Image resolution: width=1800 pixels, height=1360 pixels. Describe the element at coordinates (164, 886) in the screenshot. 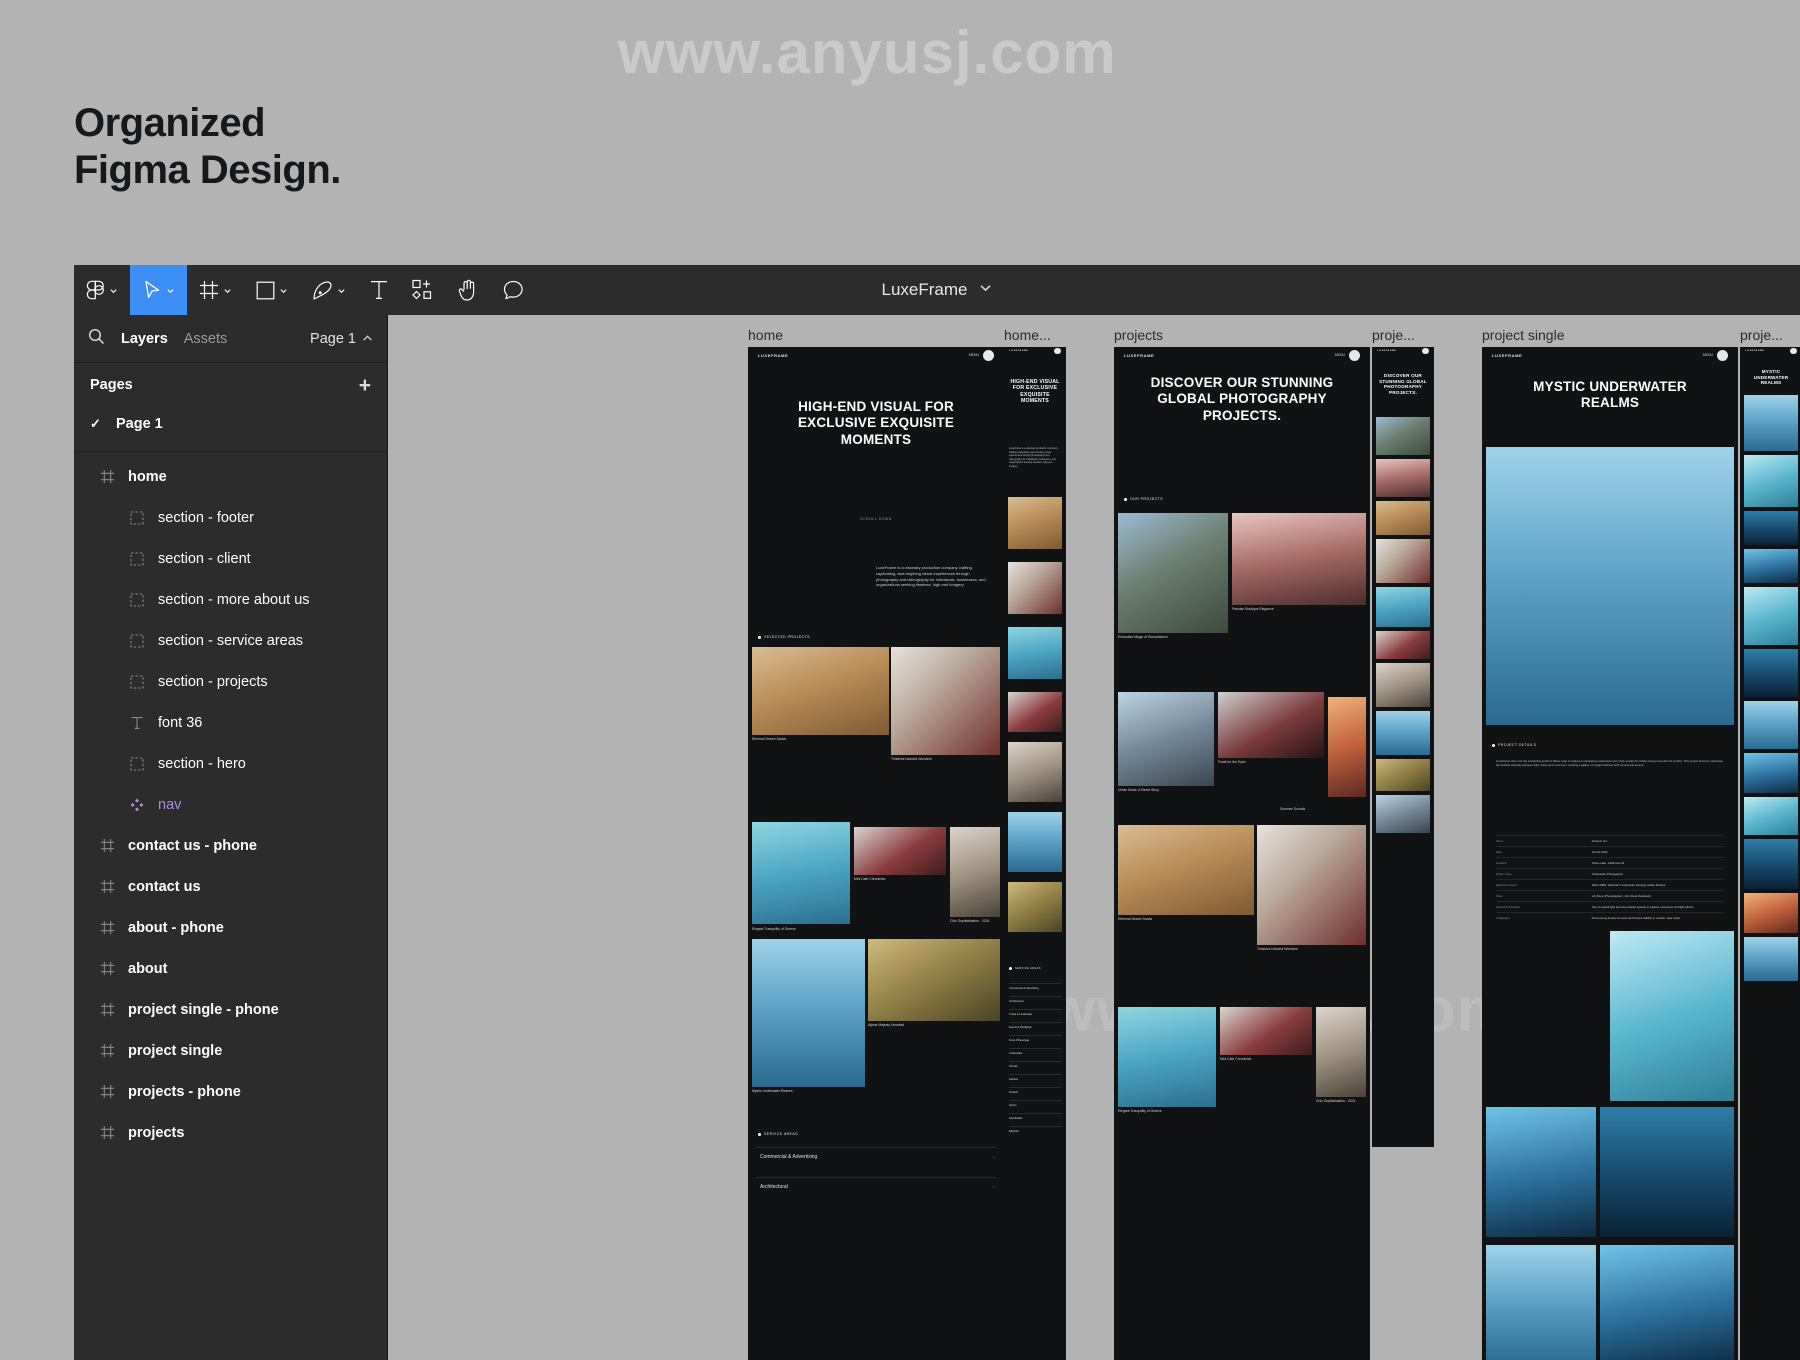

I see `layer-label: contact us` at that location.